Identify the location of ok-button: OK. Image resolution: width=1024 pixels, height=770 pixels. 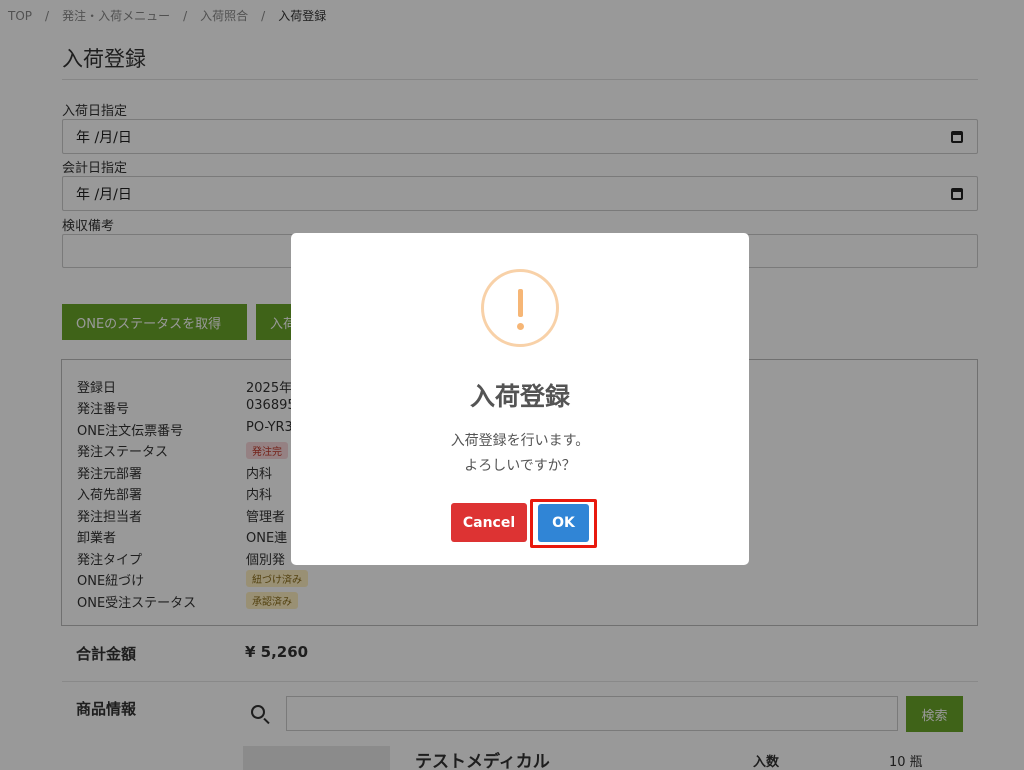
(563, 523).